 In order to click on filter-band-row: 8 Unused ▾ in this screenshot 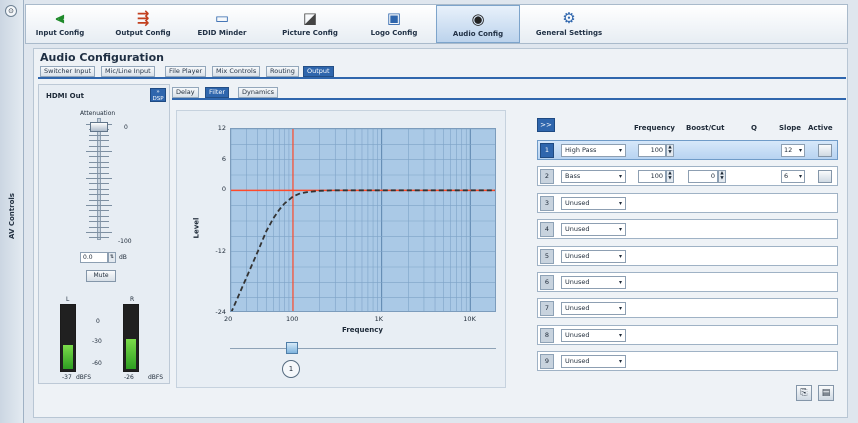, I will do `click(687, 334)`.